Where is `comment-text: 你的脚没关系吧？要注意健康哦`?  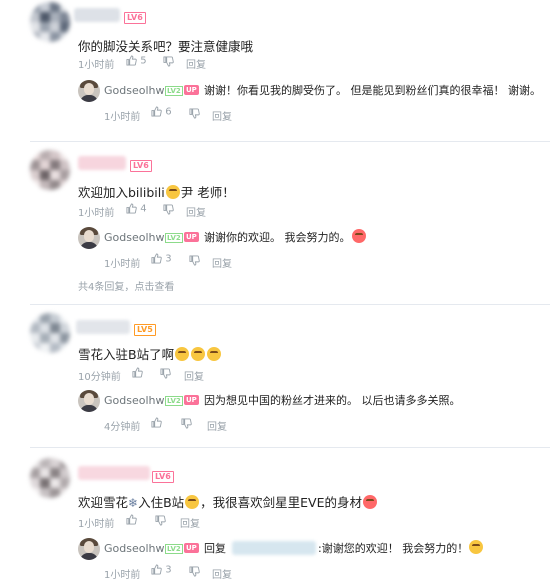 comment-text: 你的脚没关系吧？要注意健康哦 is located at coordinates (166, 46).